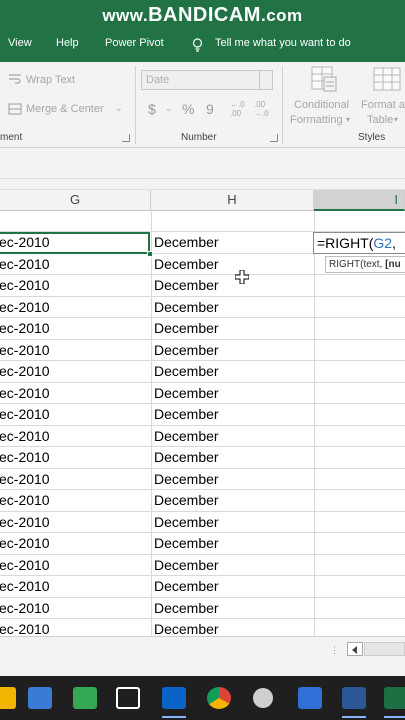 This screenshot has width=405, height=720. I want to click on tell-me-search: Tell me what you want to do, so click(283, 43).